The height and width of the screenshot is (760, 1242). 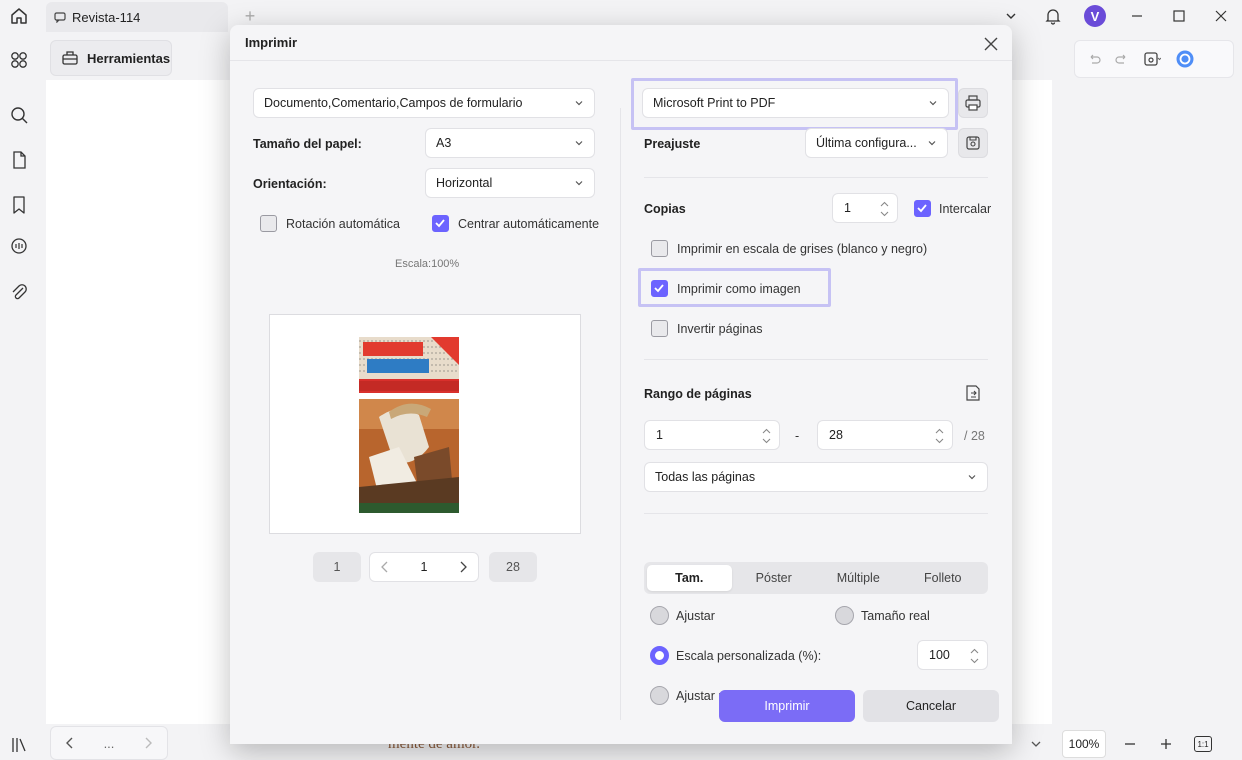 I want to click on print-button: Imprimir, so click(x=787, y=706).